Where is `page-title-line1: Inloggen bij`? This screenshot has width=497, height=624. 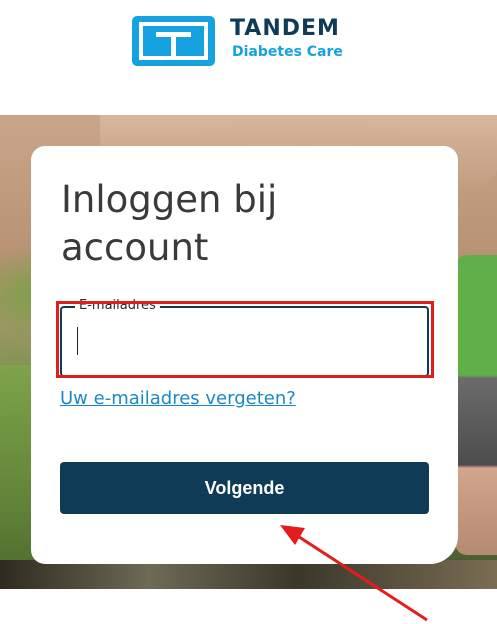
page-title-line1: Inloggen bij is located at coordinates (169, 199).